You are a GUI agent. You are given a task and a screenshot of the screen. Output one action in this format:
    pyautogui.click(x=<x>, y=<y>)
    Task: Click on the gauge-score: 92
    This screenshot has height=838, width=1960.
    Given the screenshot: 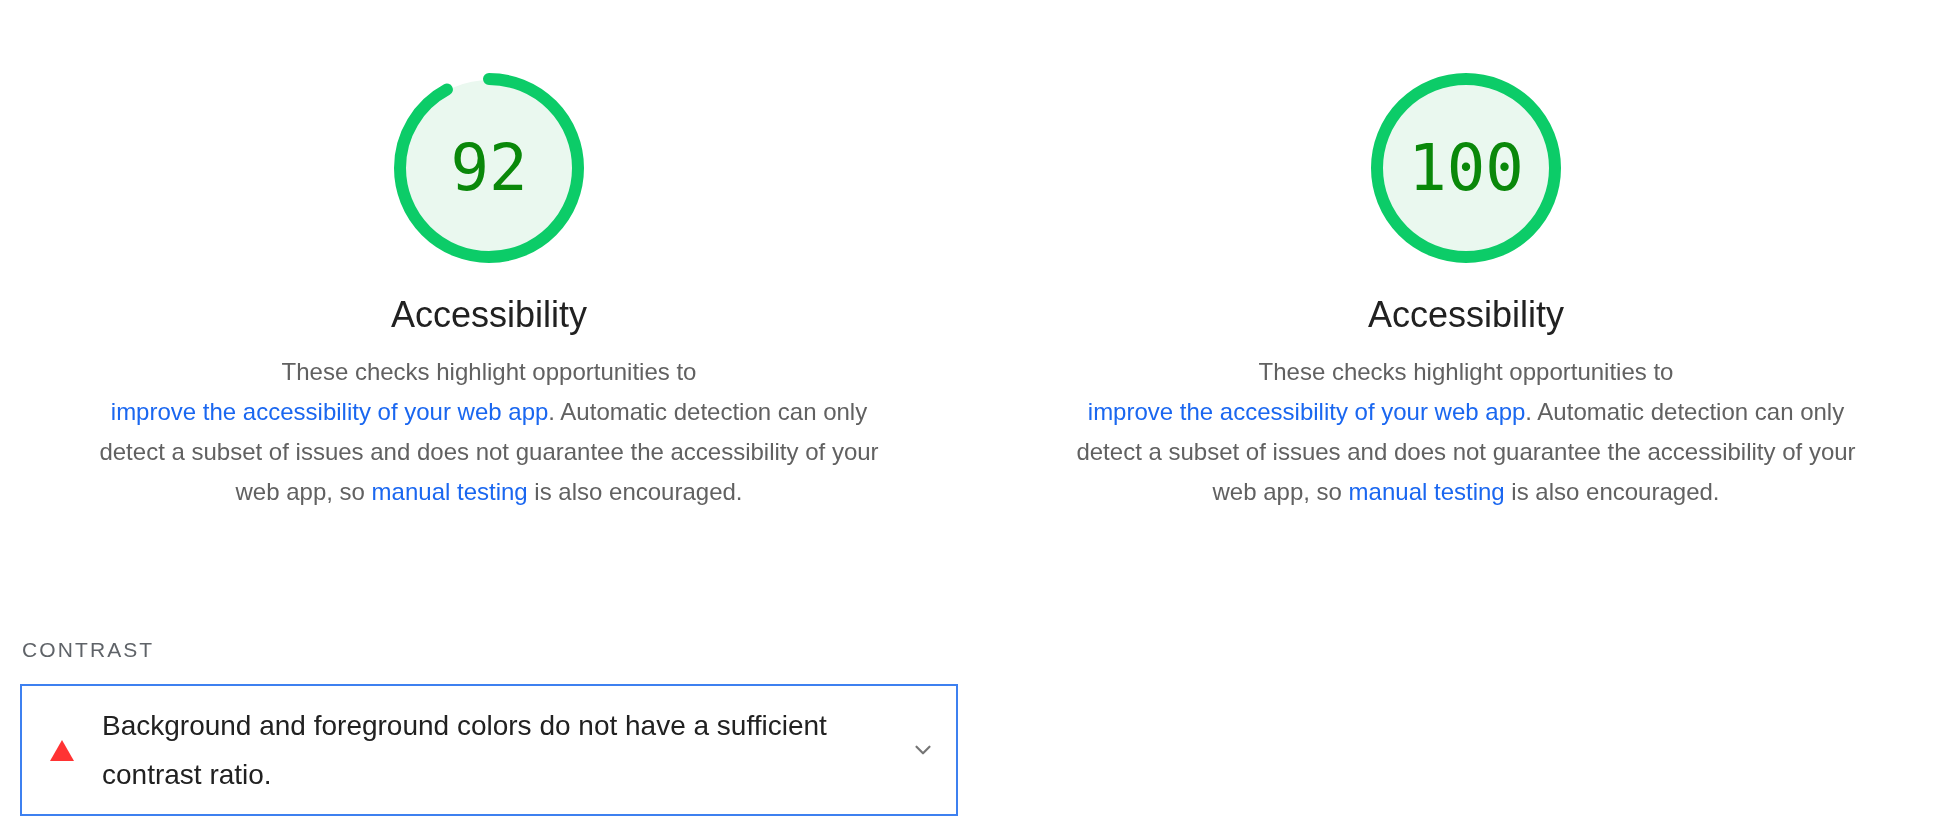 What is the action you would take?
    pyautogui.click(x=489, y=168)
    